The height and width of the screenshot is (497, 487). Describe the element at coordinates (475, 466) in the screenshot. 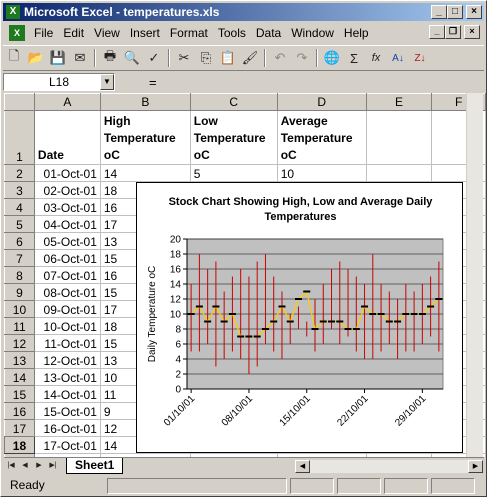

I see `scroll-right-icon: ▶` at that location.